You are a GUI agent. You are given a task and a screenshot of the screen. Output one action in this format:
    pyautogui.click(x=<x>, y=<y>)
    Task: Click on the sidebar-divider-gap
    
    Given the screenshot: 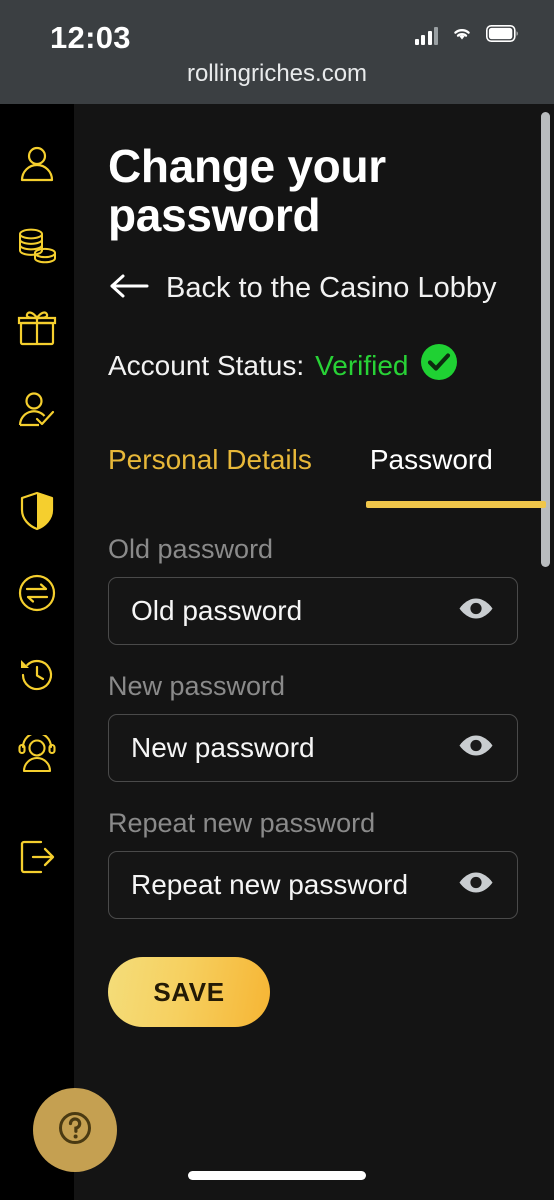 What is the action you would take?
    pyautogui.click(x=37, y=463)
    